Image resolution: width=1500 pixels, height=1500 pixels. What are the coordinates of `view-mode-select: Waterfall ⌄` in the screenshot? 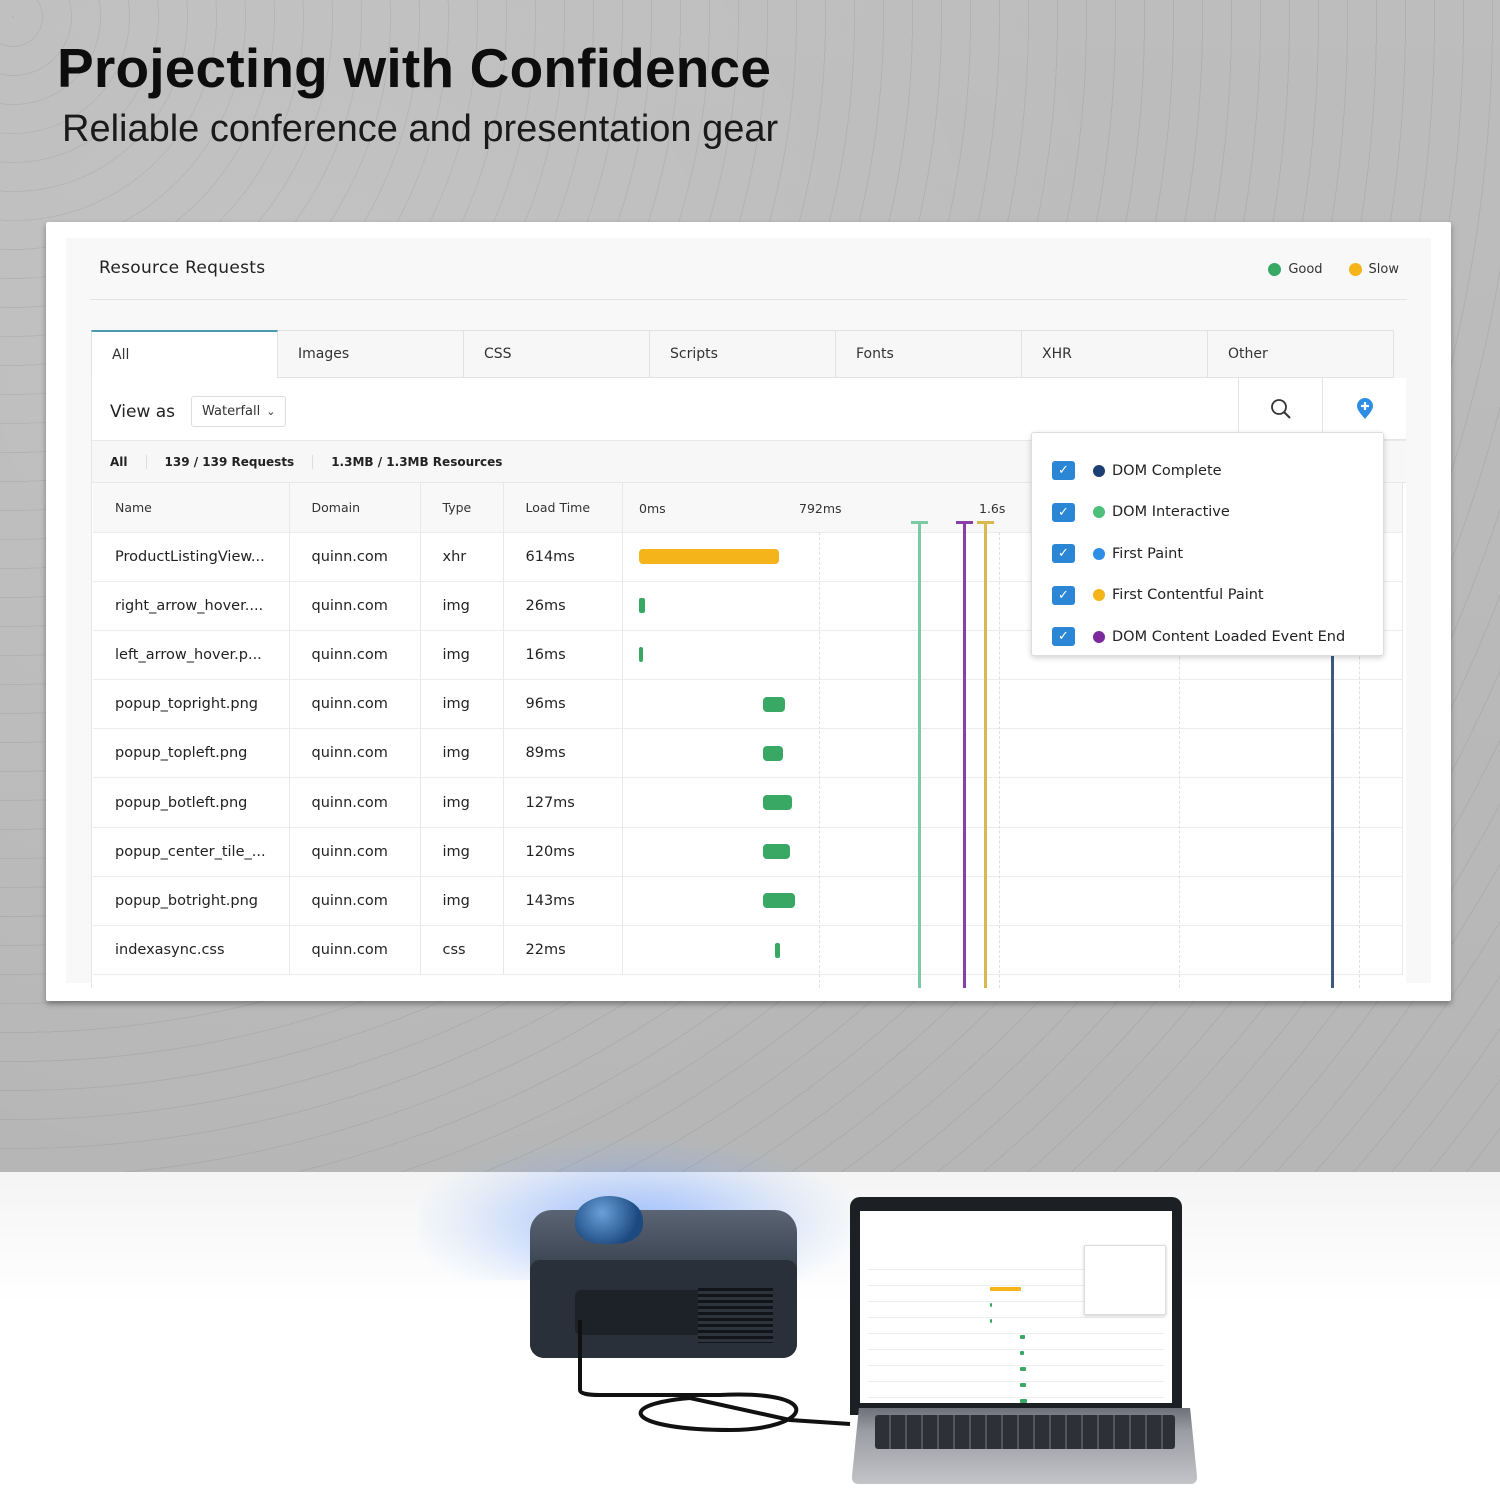 It's located at (239, 411).